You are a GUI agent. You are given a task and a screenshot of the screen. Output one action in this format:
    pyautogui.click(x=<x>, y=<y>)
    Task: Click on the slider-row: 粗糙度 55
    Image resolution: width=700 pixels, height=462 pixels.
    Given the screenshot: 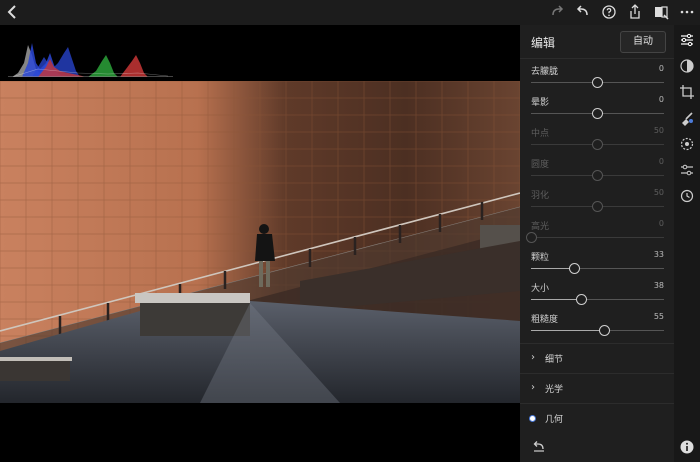 What is the action you would take?
    pyautogui.click(x=597, y=327)
    